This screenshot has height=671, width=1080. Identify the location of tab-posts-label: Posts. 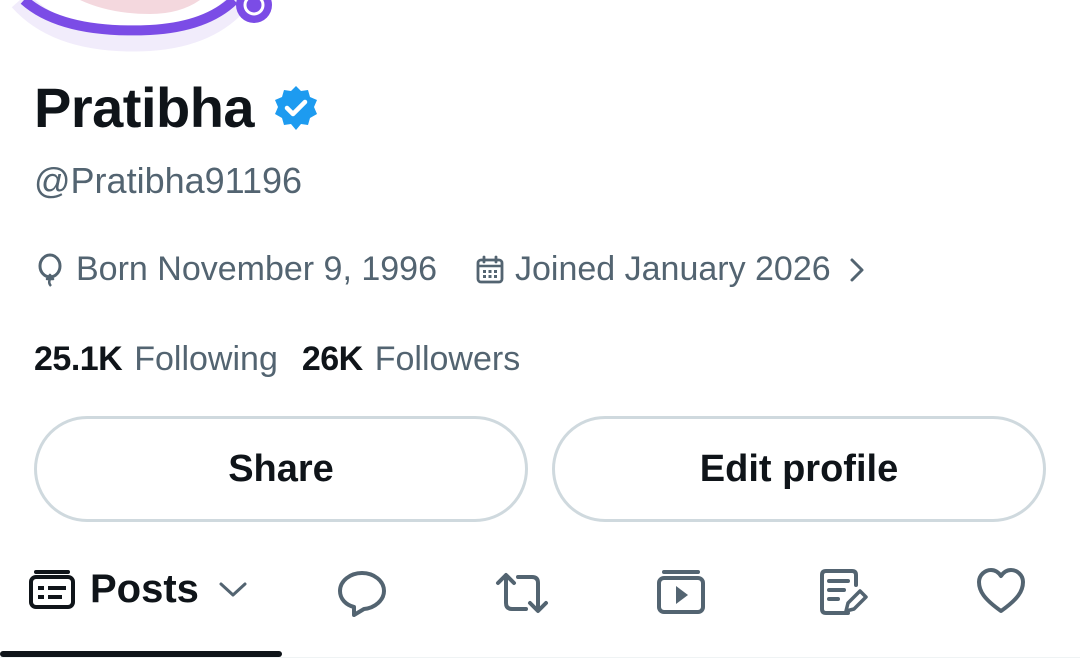
(144, 589).